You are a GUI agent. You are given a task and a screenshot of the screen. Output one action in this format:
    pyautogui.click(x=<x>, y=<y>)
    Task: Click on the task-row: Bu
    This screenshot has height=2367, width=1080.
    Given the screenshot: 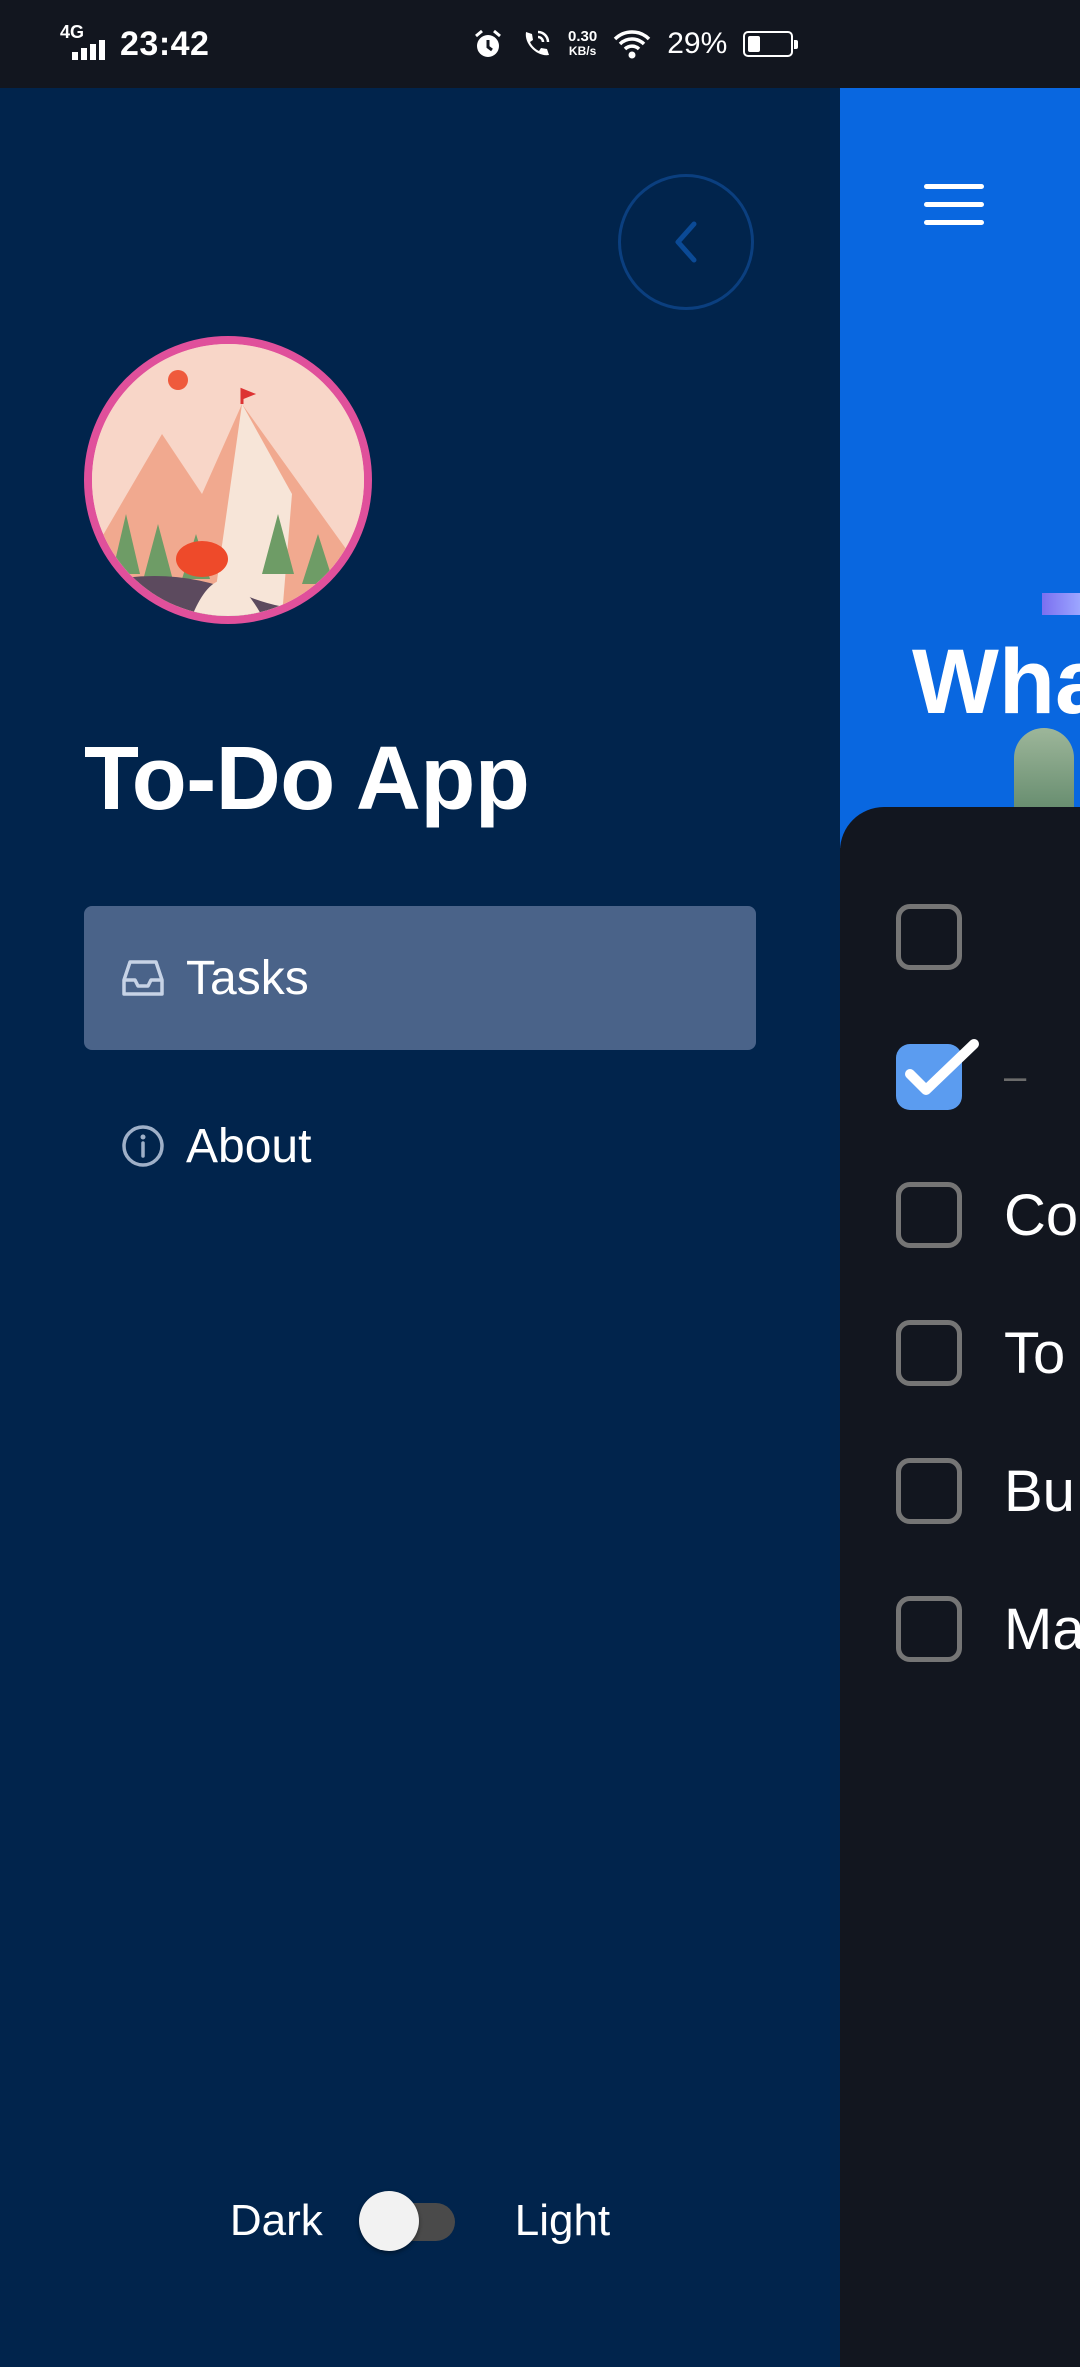 What is the action you would take?
    pyautogui.click(x=985, y=1491)
    